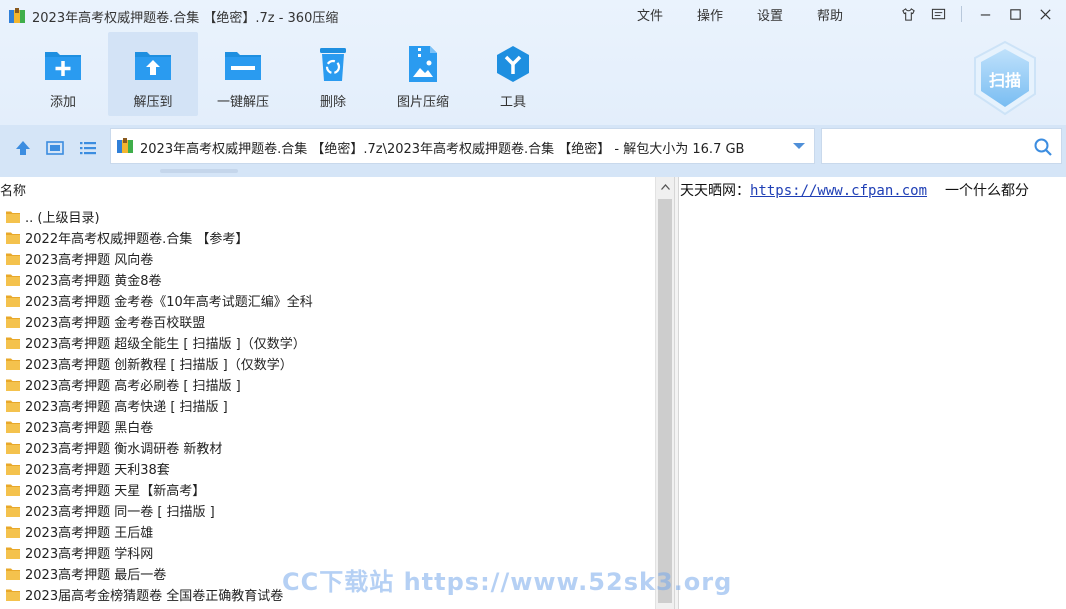 The width and height of the screenshot is (1066, 609). I want to click on folder-name: 2023届高考金榜猜题卷 全国卷正确教育试卷, so click(154, 596).